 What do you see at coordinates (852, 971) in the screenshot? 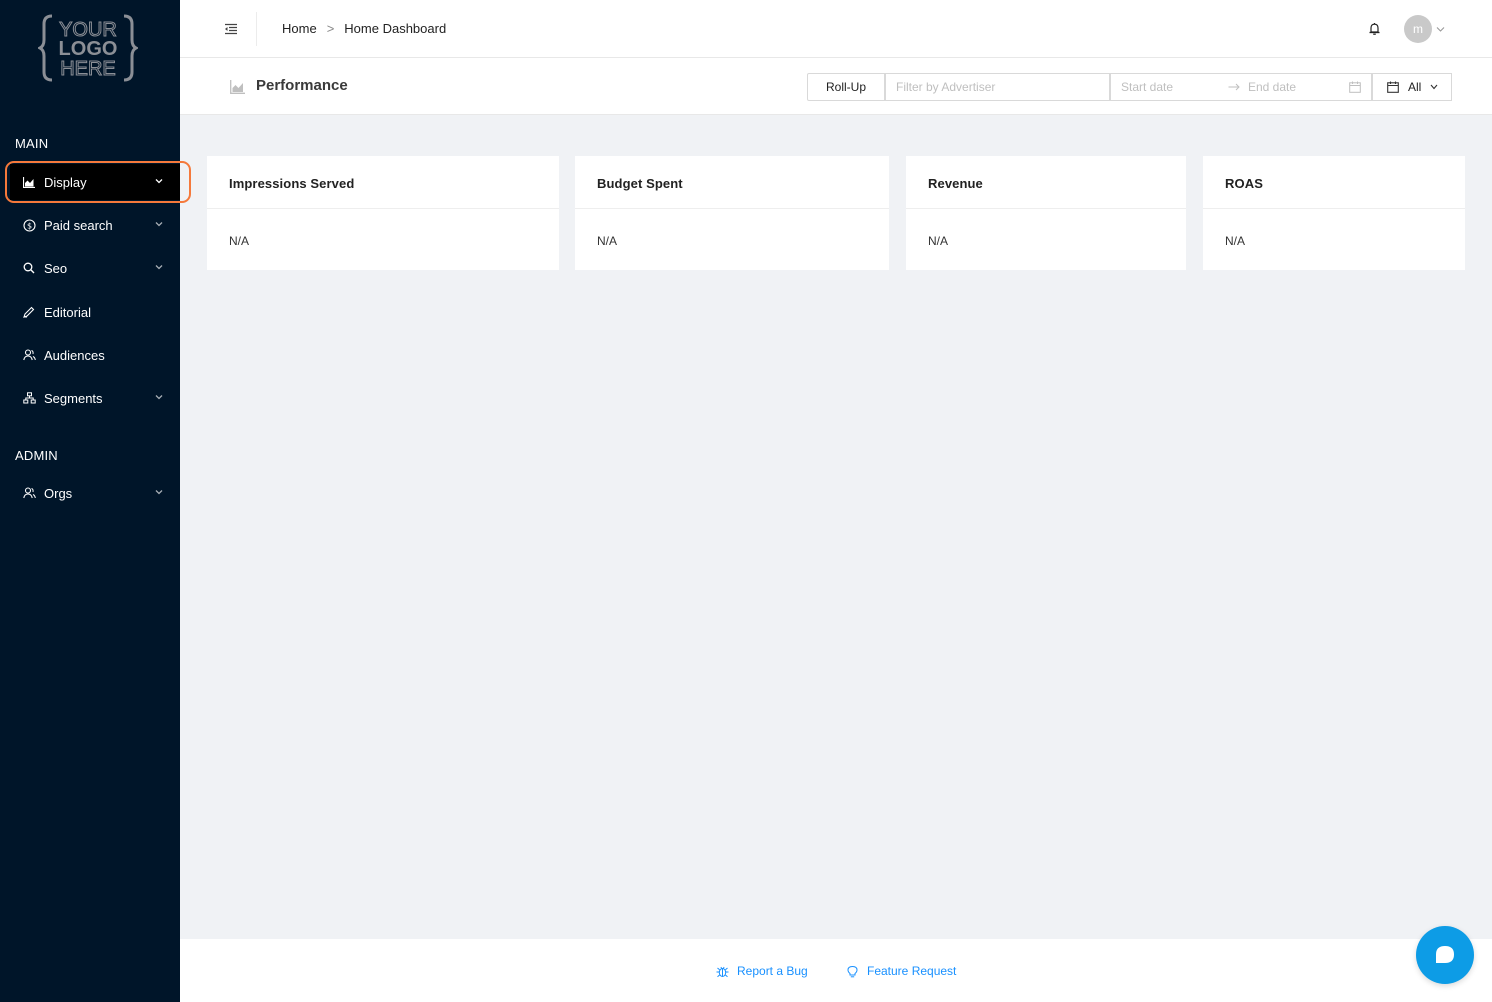
I see `bulb-icon` at bounding box center [852, 971].